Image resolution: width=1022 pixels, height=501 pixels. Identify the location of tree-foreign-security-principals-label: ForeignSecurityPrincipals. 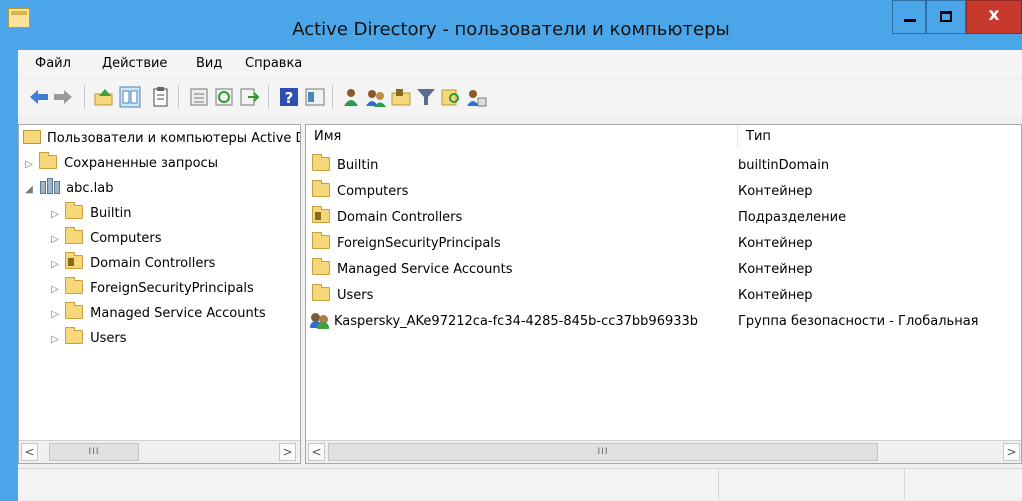
(172, 288).